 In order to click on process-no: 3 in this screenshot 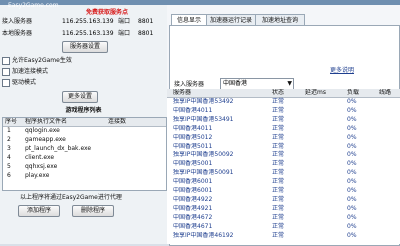, I will do `click(9, 148)`.